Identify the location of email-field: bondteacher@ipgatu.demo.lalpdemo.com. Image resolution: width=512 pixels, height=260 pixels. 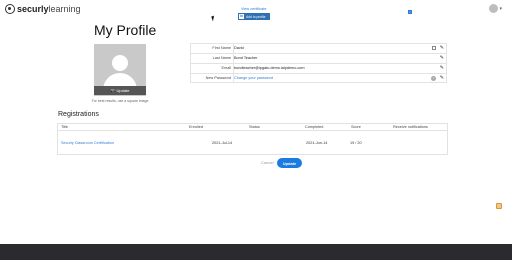
(269, 68).